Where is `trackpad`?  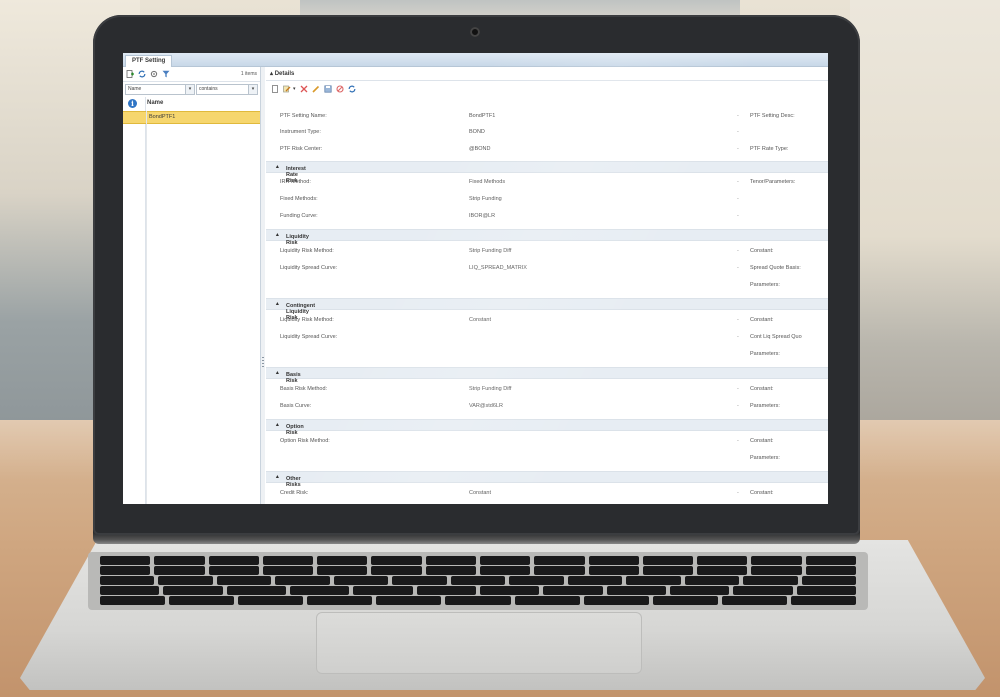 trackpad is located at coordinates (479, 643).